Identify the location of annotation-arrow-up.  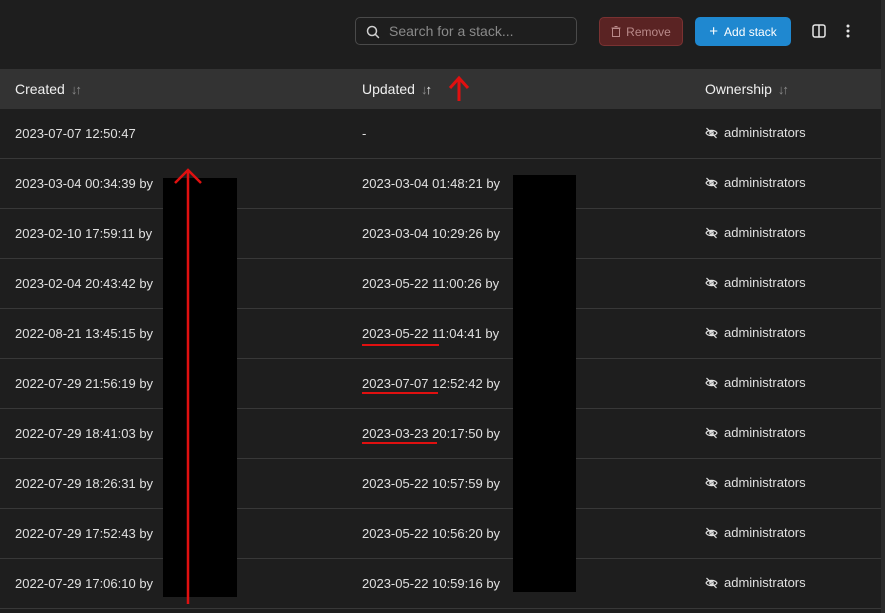
(188, 386).